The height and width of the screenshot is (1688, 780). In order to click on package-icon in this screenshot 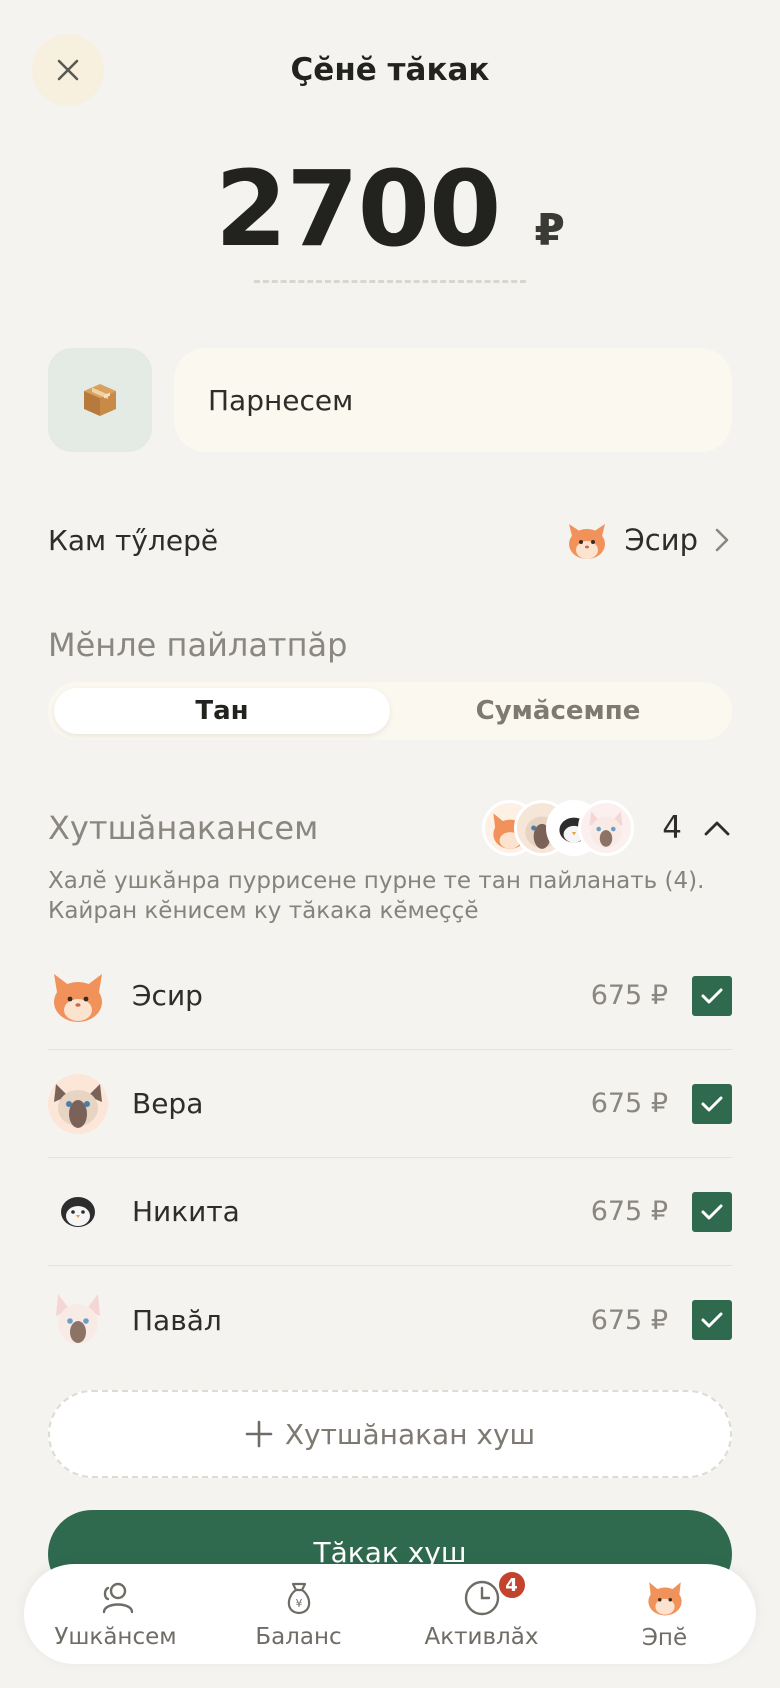, I will do `click(100, 400)`.